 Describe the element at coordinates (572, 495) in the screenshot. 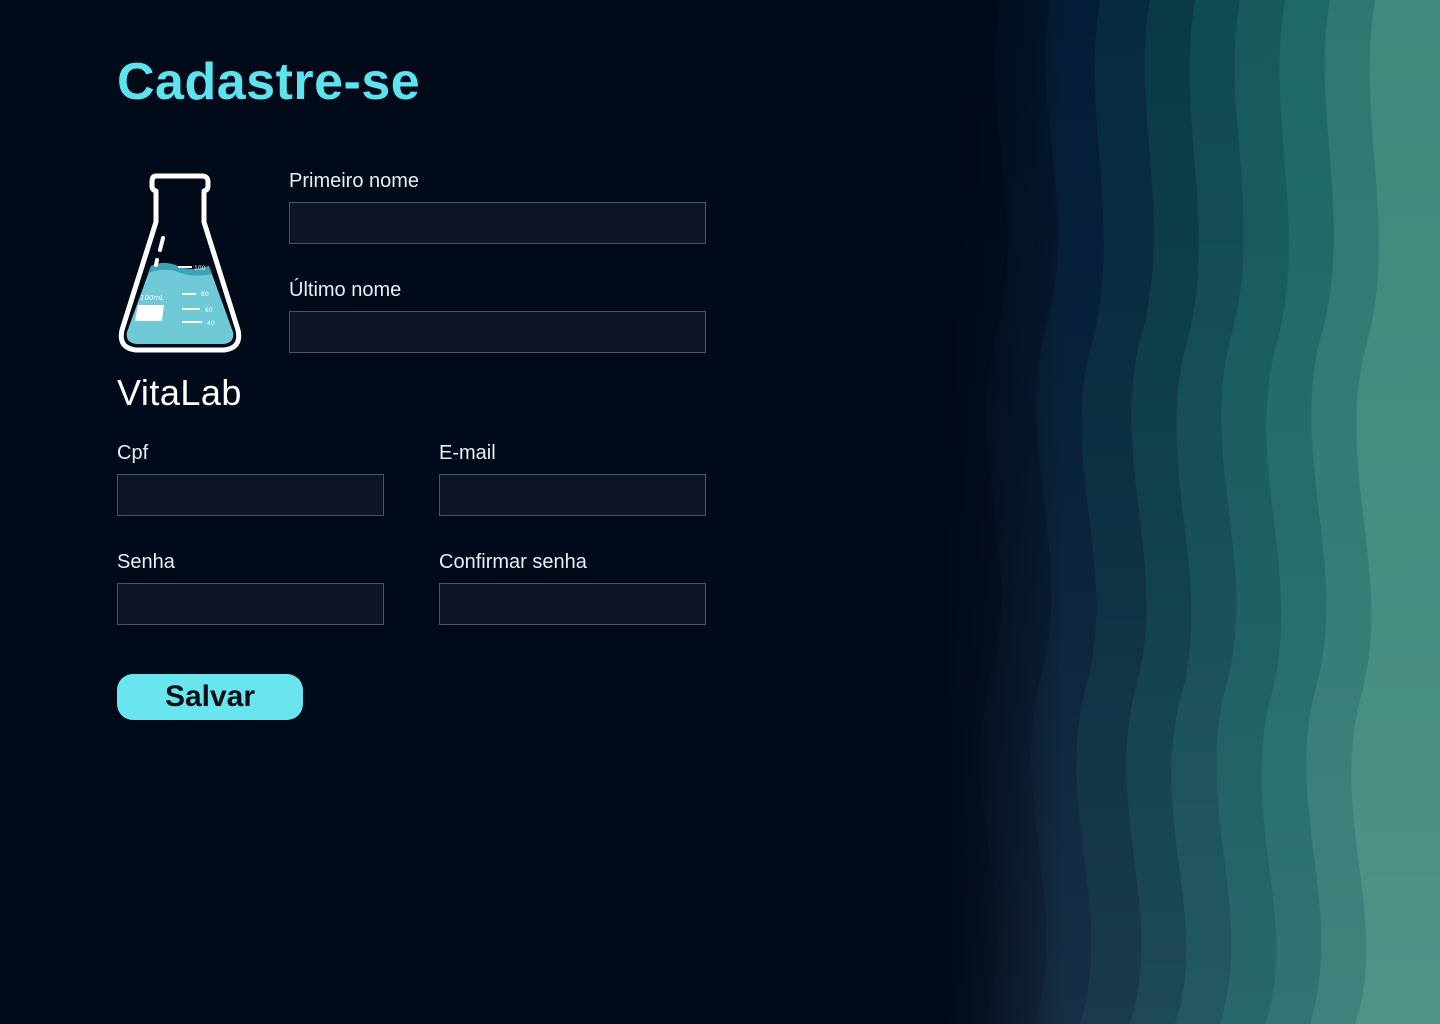

I see `email-input` at that location.